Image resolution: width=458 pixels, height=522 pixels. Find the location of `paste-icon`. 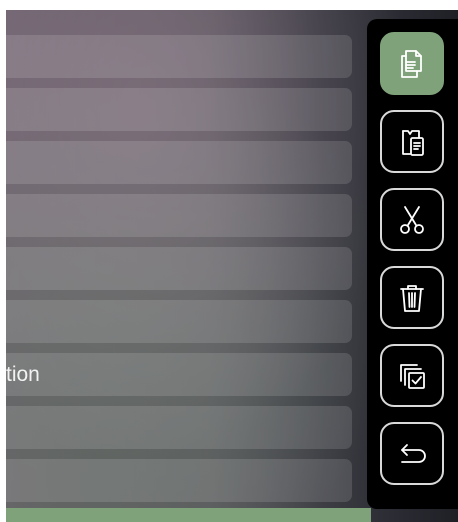

paste-icon is located at coordinates (412, 142).